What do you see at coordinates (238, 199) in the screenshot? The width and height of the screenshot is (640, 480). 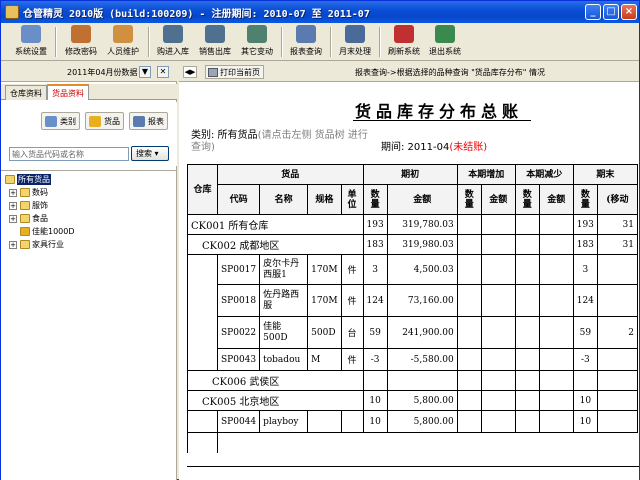 I see `col-code: 代码` at bounding box center [238, 199].